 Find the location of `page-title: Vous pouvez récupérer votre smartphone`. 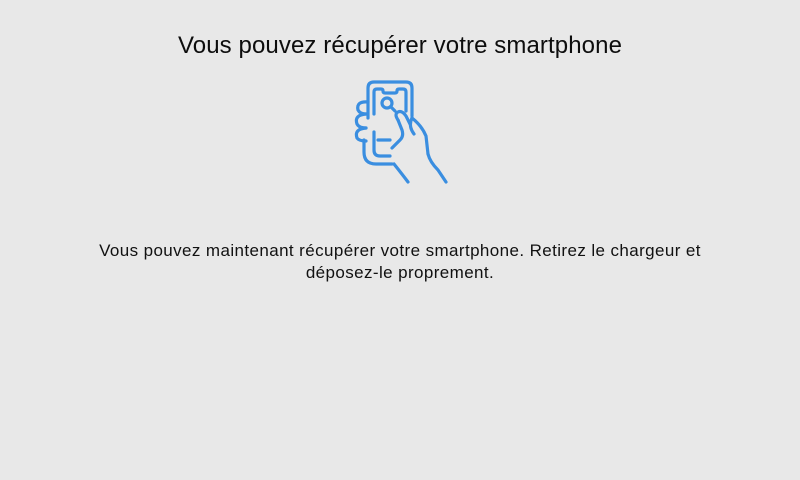

page-title: Vous pouvez récupérer votre smartphone is located at coordinates (400, 45).